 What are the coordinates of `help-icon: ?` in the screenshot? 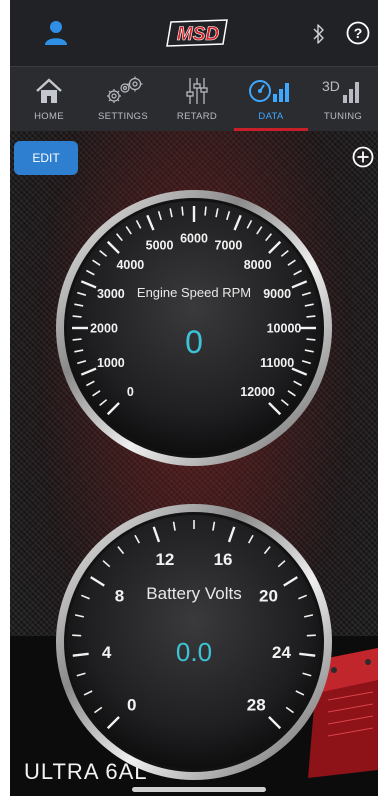 It's located at (358, 33).